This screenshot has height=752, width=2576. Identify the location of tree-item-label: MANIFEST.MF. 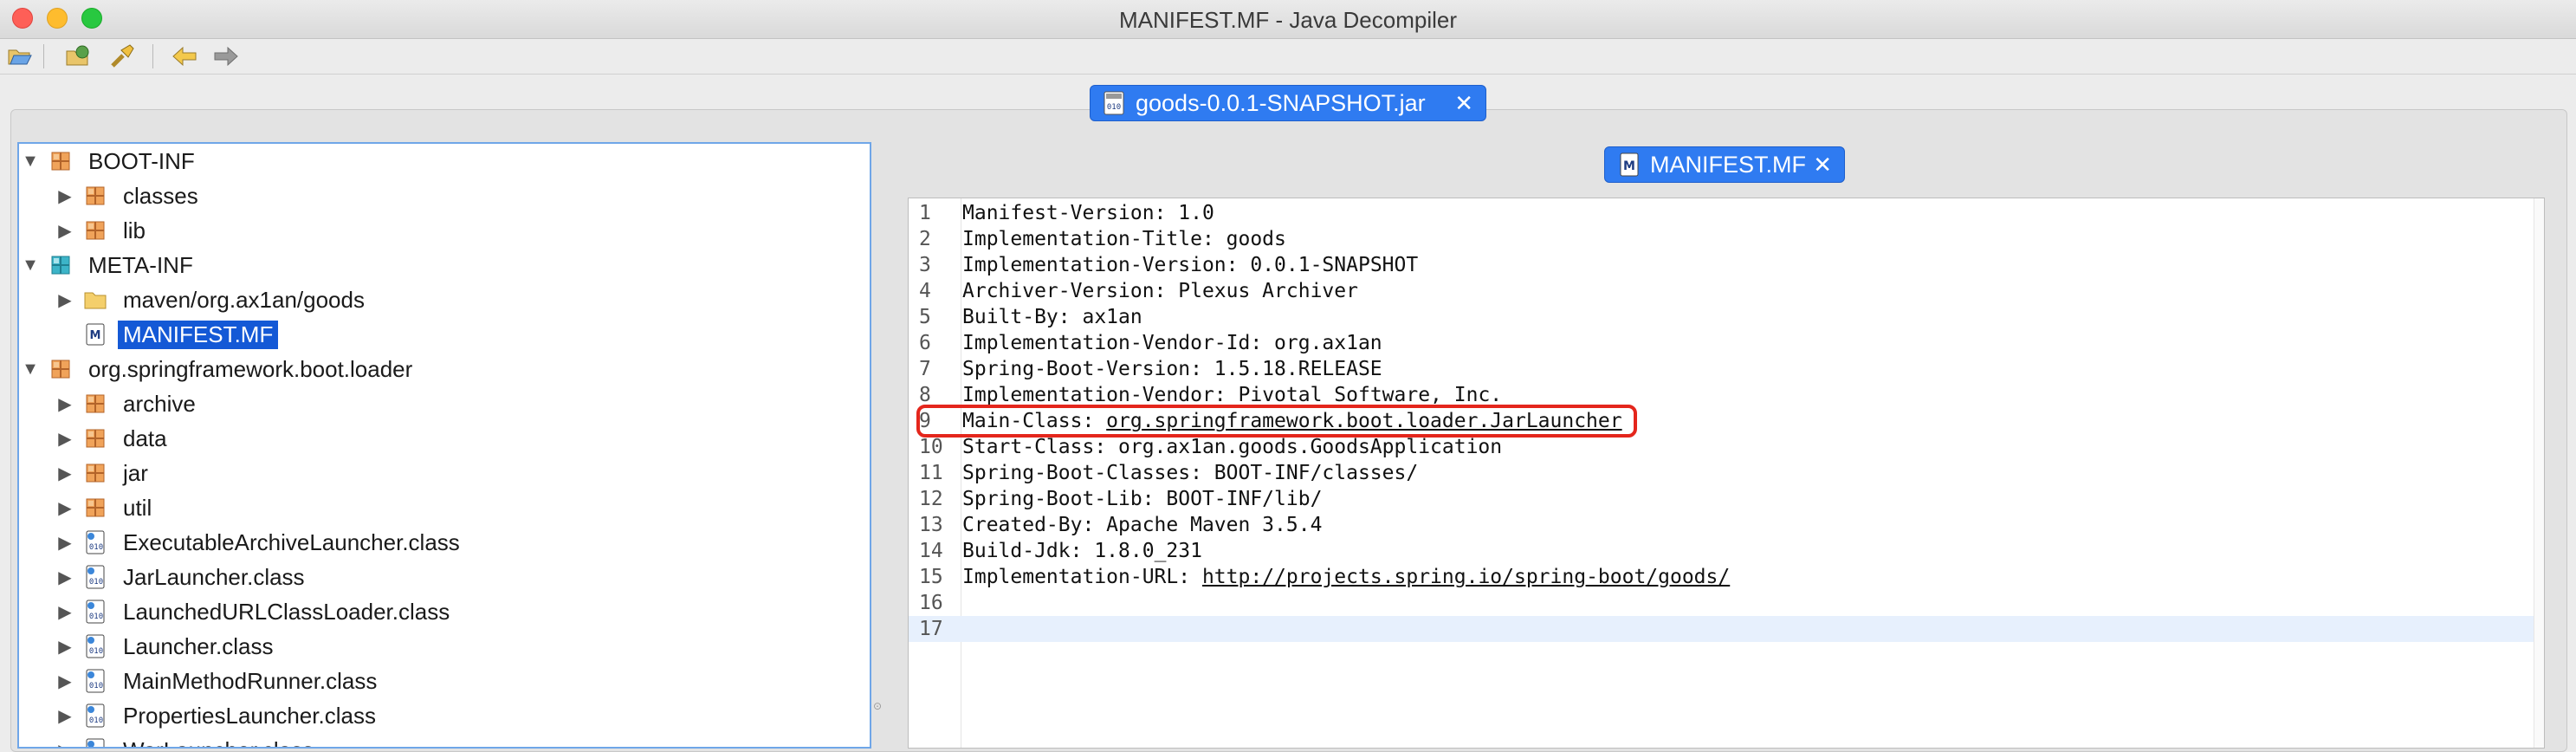
(198, 334).